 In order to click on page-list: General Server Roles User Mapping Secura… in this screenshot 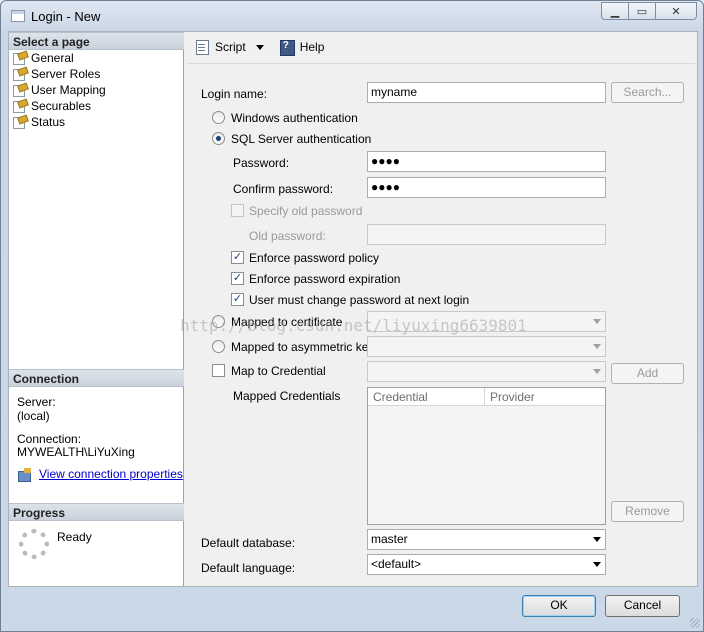, I will do `click(96, 90)`.